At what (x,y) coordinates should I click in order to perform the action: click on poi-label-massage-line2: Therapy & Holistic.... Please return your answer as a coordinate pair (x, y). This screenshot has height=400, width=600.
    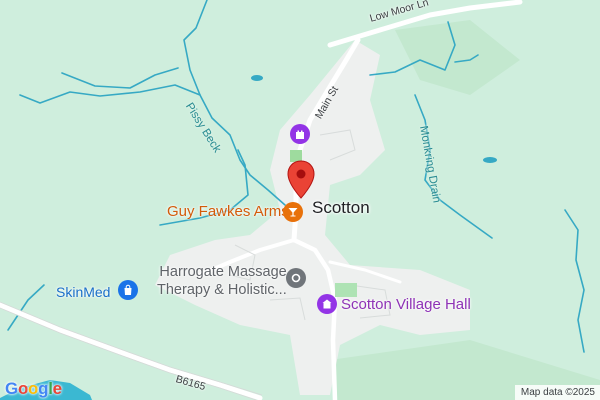
    Looking at the image, I should click on (222, 290).